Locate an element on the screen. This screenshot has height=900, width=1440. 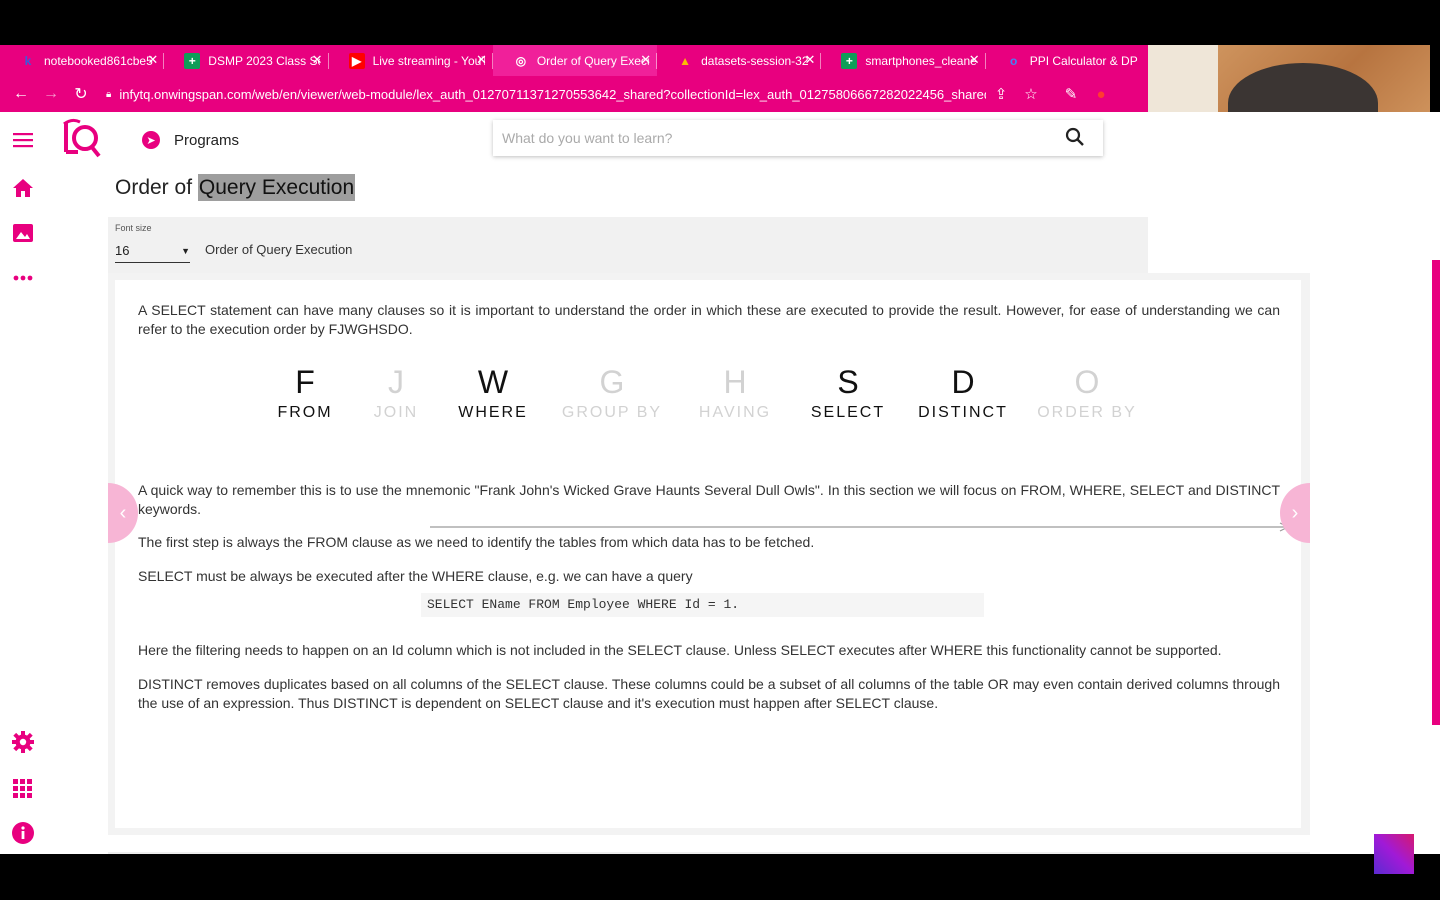
tab-label: smartphones_cleaned is located at coordinates (921, 60).